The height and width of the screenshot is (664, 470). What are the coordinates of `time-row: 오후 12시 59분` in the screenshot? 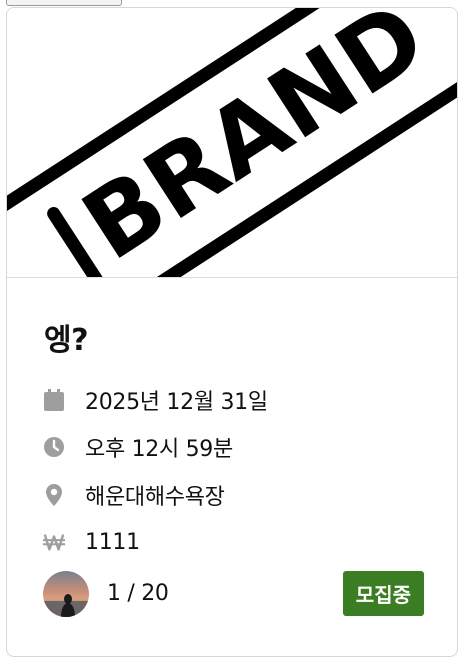 It's located at (138, 447).